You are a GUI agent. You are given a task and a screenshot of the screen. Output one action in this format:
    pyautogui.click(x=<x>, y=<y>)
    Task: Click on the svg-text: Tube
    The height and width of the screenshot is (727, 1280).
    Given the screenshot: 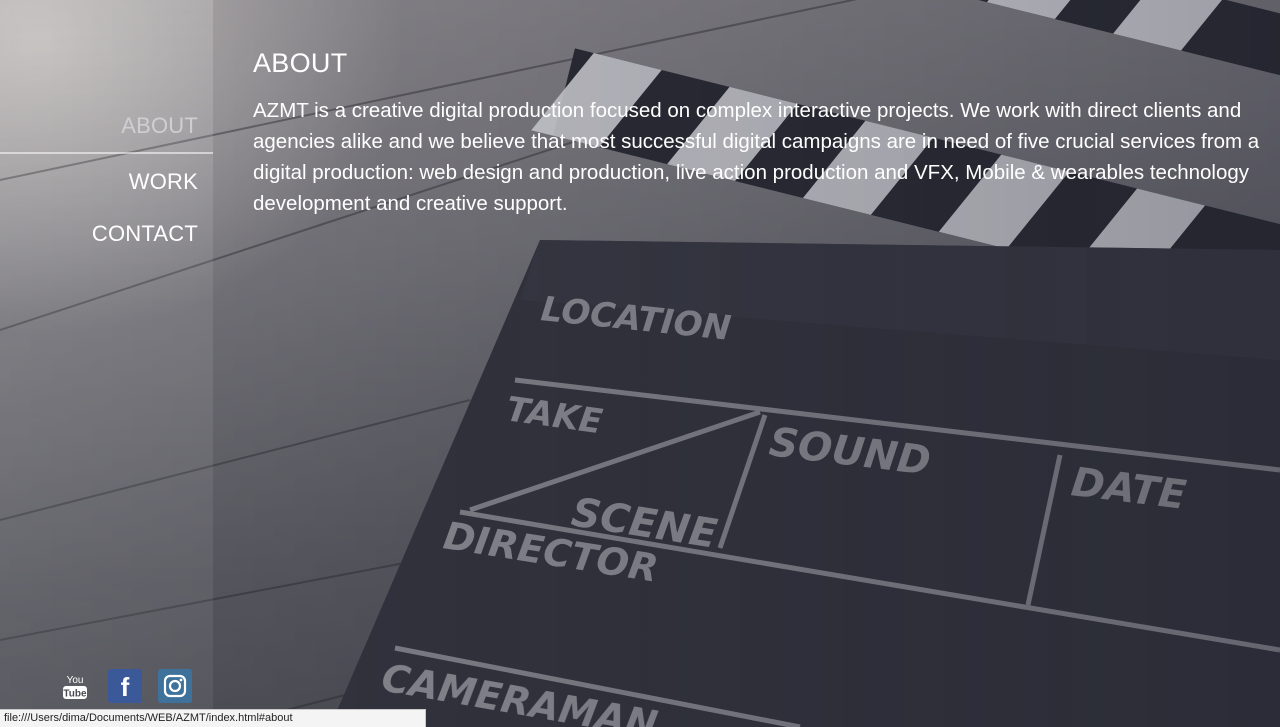 What is the action you would take?
    pyautogui.click(x=75, y=694)
    